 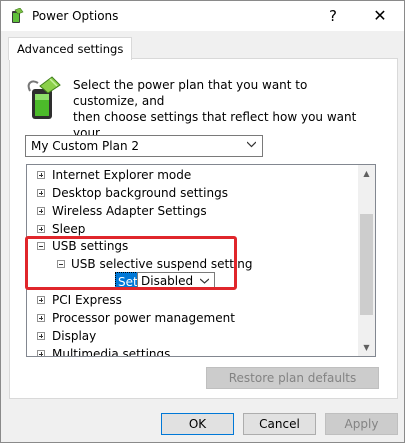 I want to click on cancel-button: Cancel, so click(x=279, y=424).